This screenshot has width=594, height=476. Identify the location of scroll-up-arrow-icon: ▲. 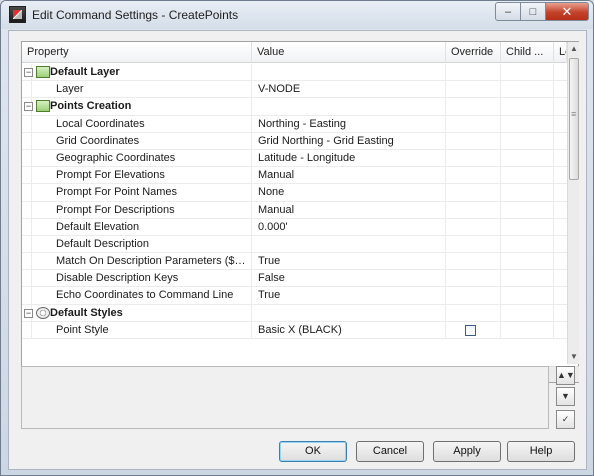
(574, 49).